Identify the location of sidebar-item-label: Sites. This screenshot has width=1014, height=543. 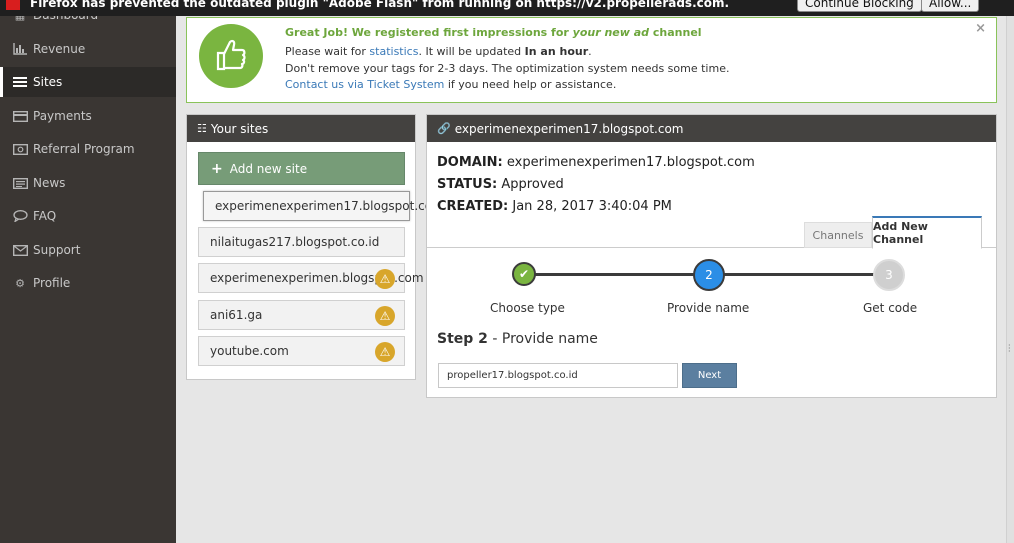
(48, 82).